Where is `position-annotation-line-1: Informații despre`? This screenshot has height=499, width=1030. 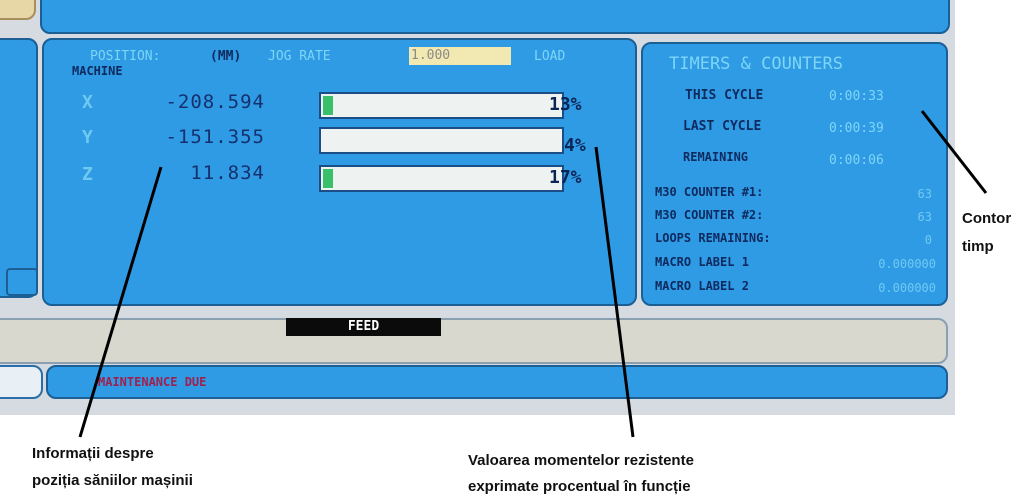 position-annotation-line-1: Informații despre is located at coordinates (93, 453).